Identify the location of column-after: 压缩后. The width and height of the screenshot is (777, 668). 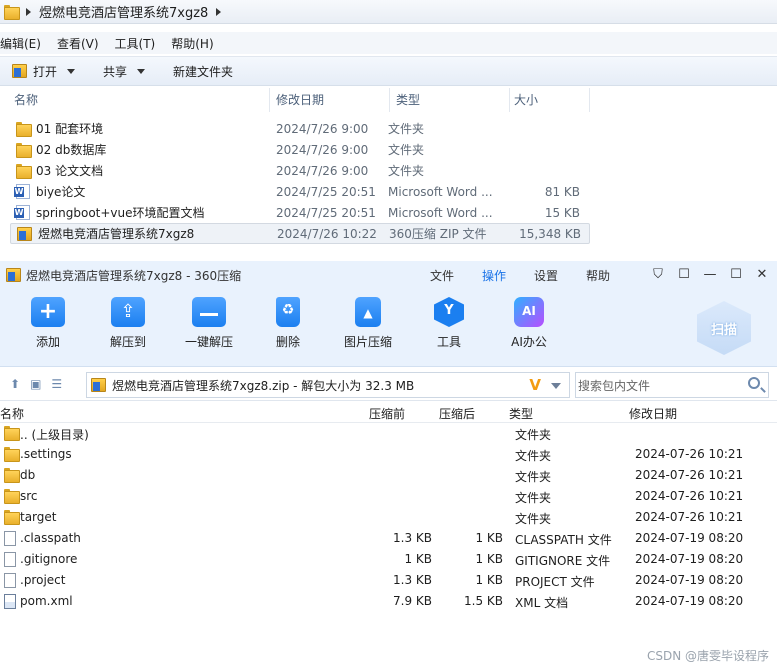
(457, 413).